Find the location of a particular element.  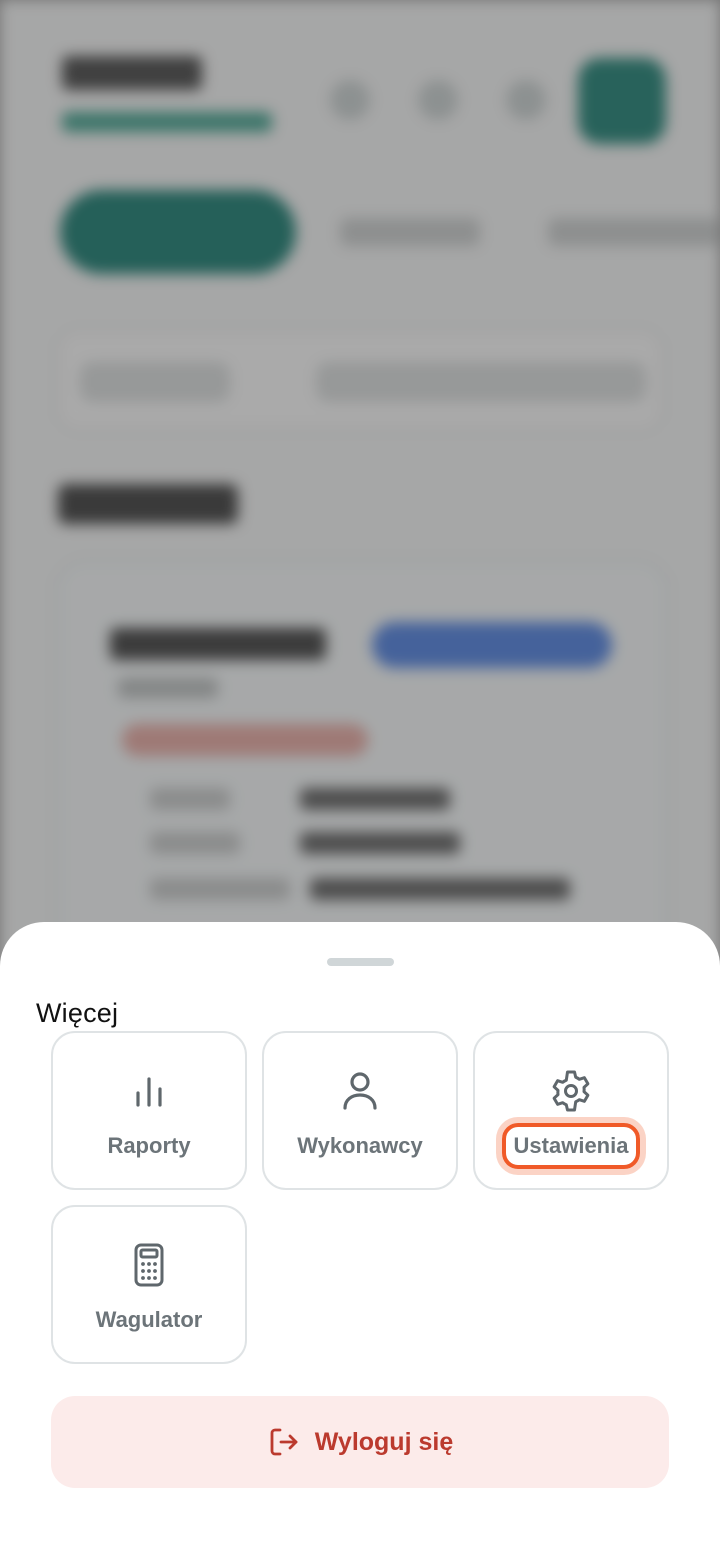

logout-button: Wyloguj się is located at coordinates (360, 1442).